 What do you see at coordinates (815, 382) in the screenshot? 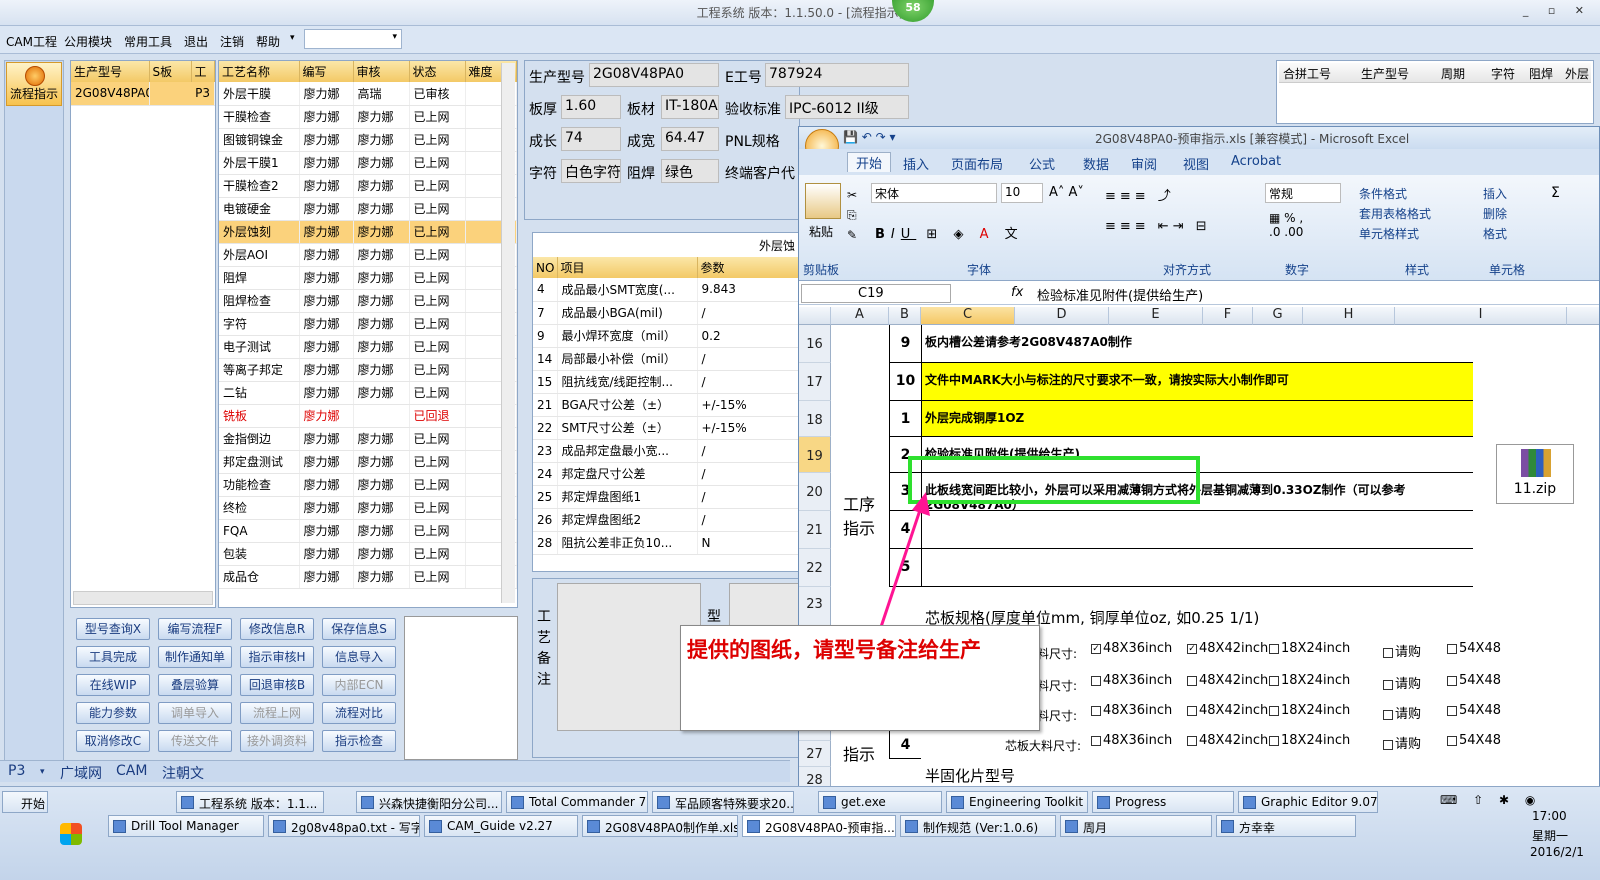
I see `row-header: 17` at bounding box center [815, 382].